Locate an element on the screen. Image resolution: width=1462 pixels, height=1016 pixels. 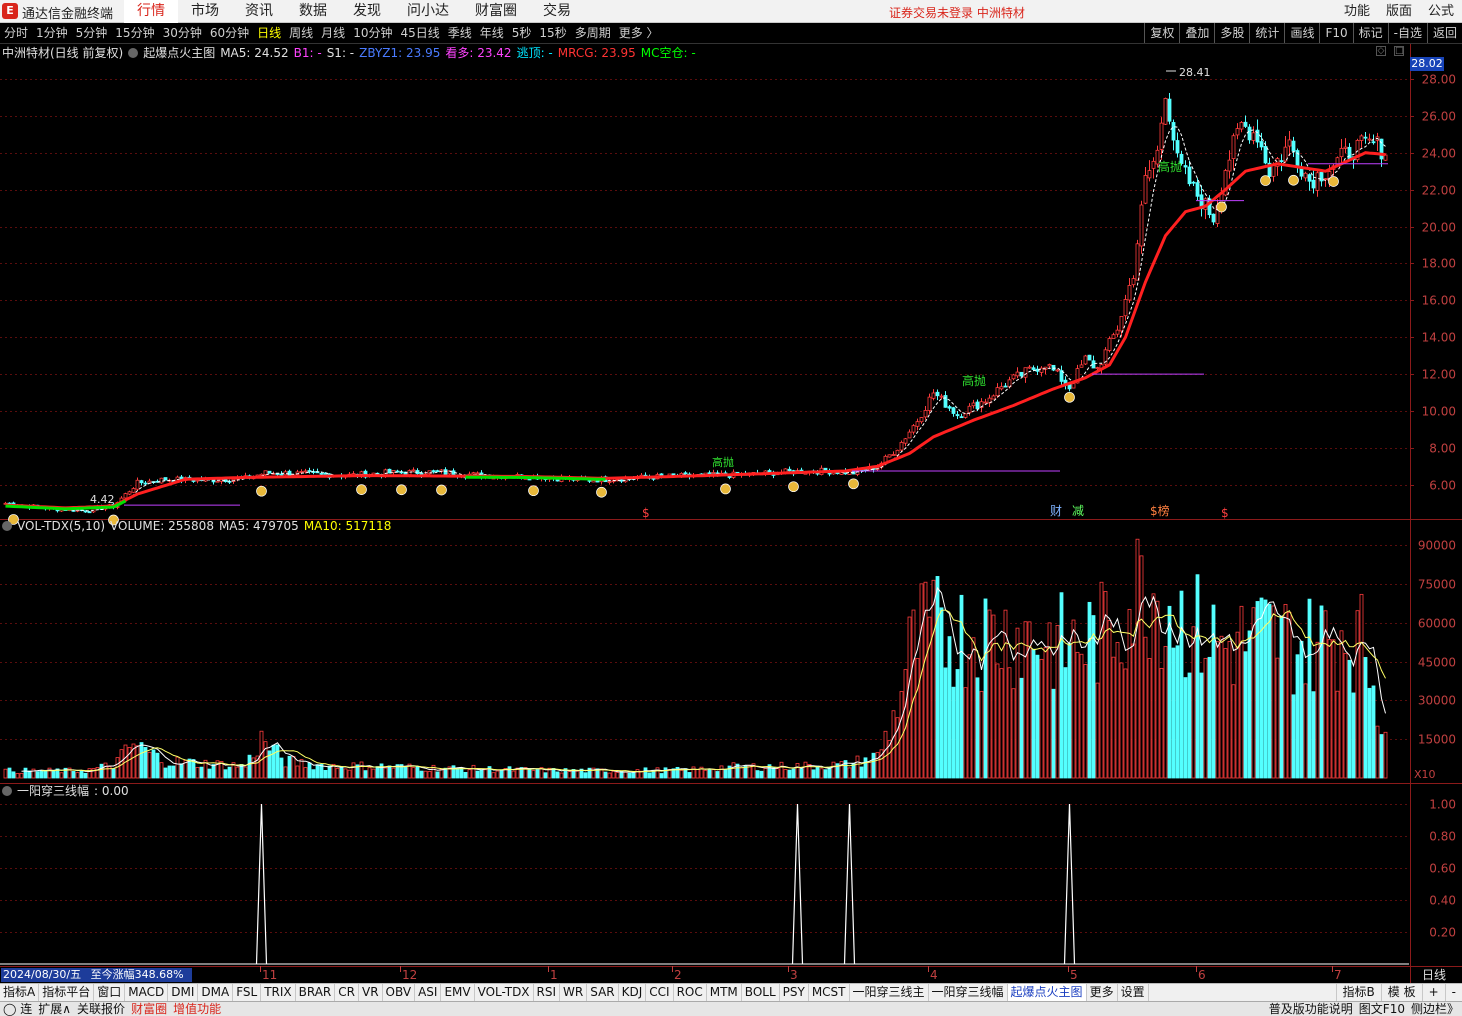
period-7: 周线 is located at coordinates (301, 33).